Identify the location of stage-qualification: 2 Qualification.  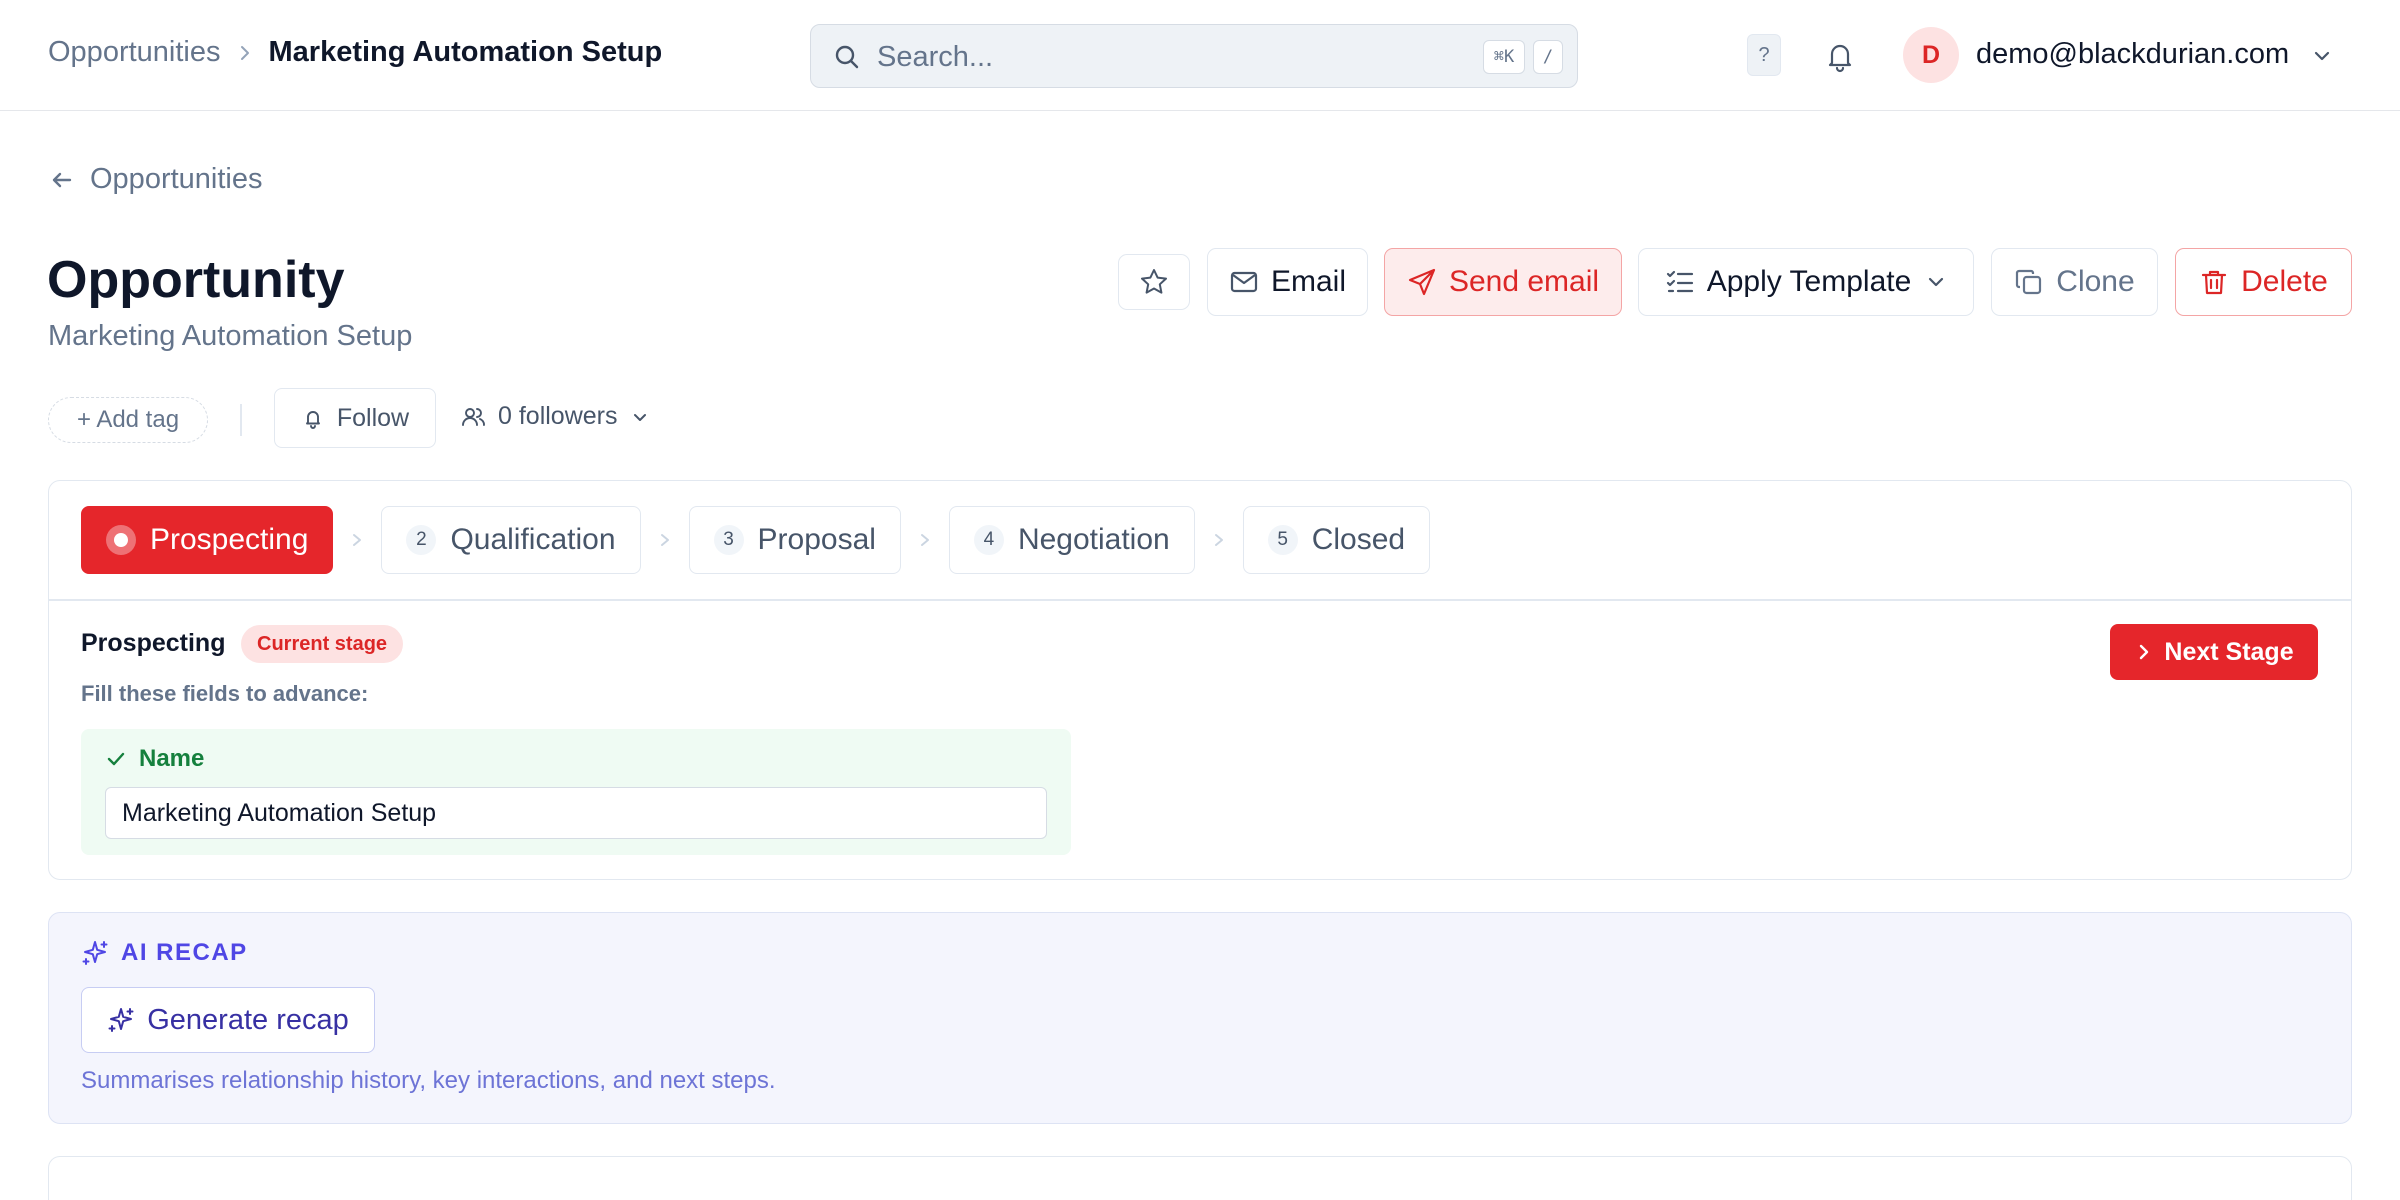
(511, 540).